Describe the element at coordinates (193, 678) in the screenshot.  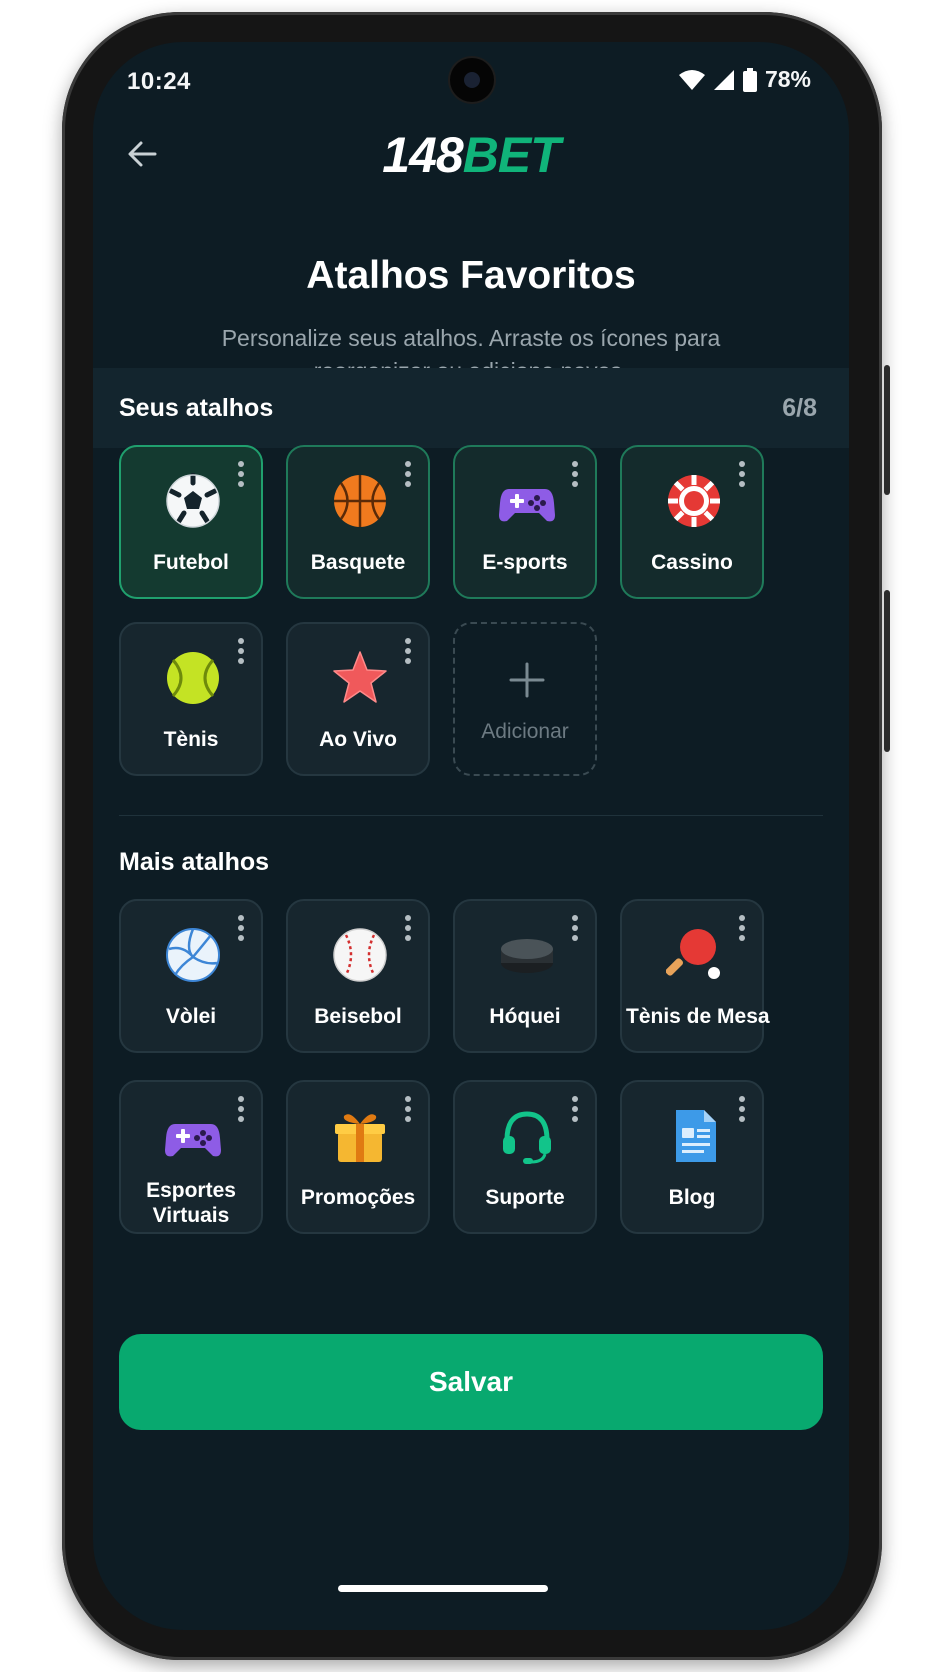
I see `tennis-ball-icon` at that location.